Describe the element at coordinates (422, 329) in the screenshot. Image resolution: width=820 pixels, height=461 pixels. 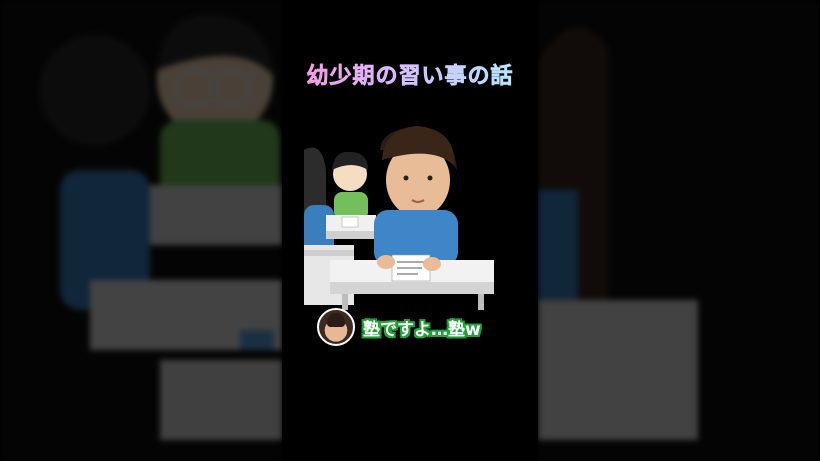
I see `subtitle-text: 塾ですよ…塾w` at that location.